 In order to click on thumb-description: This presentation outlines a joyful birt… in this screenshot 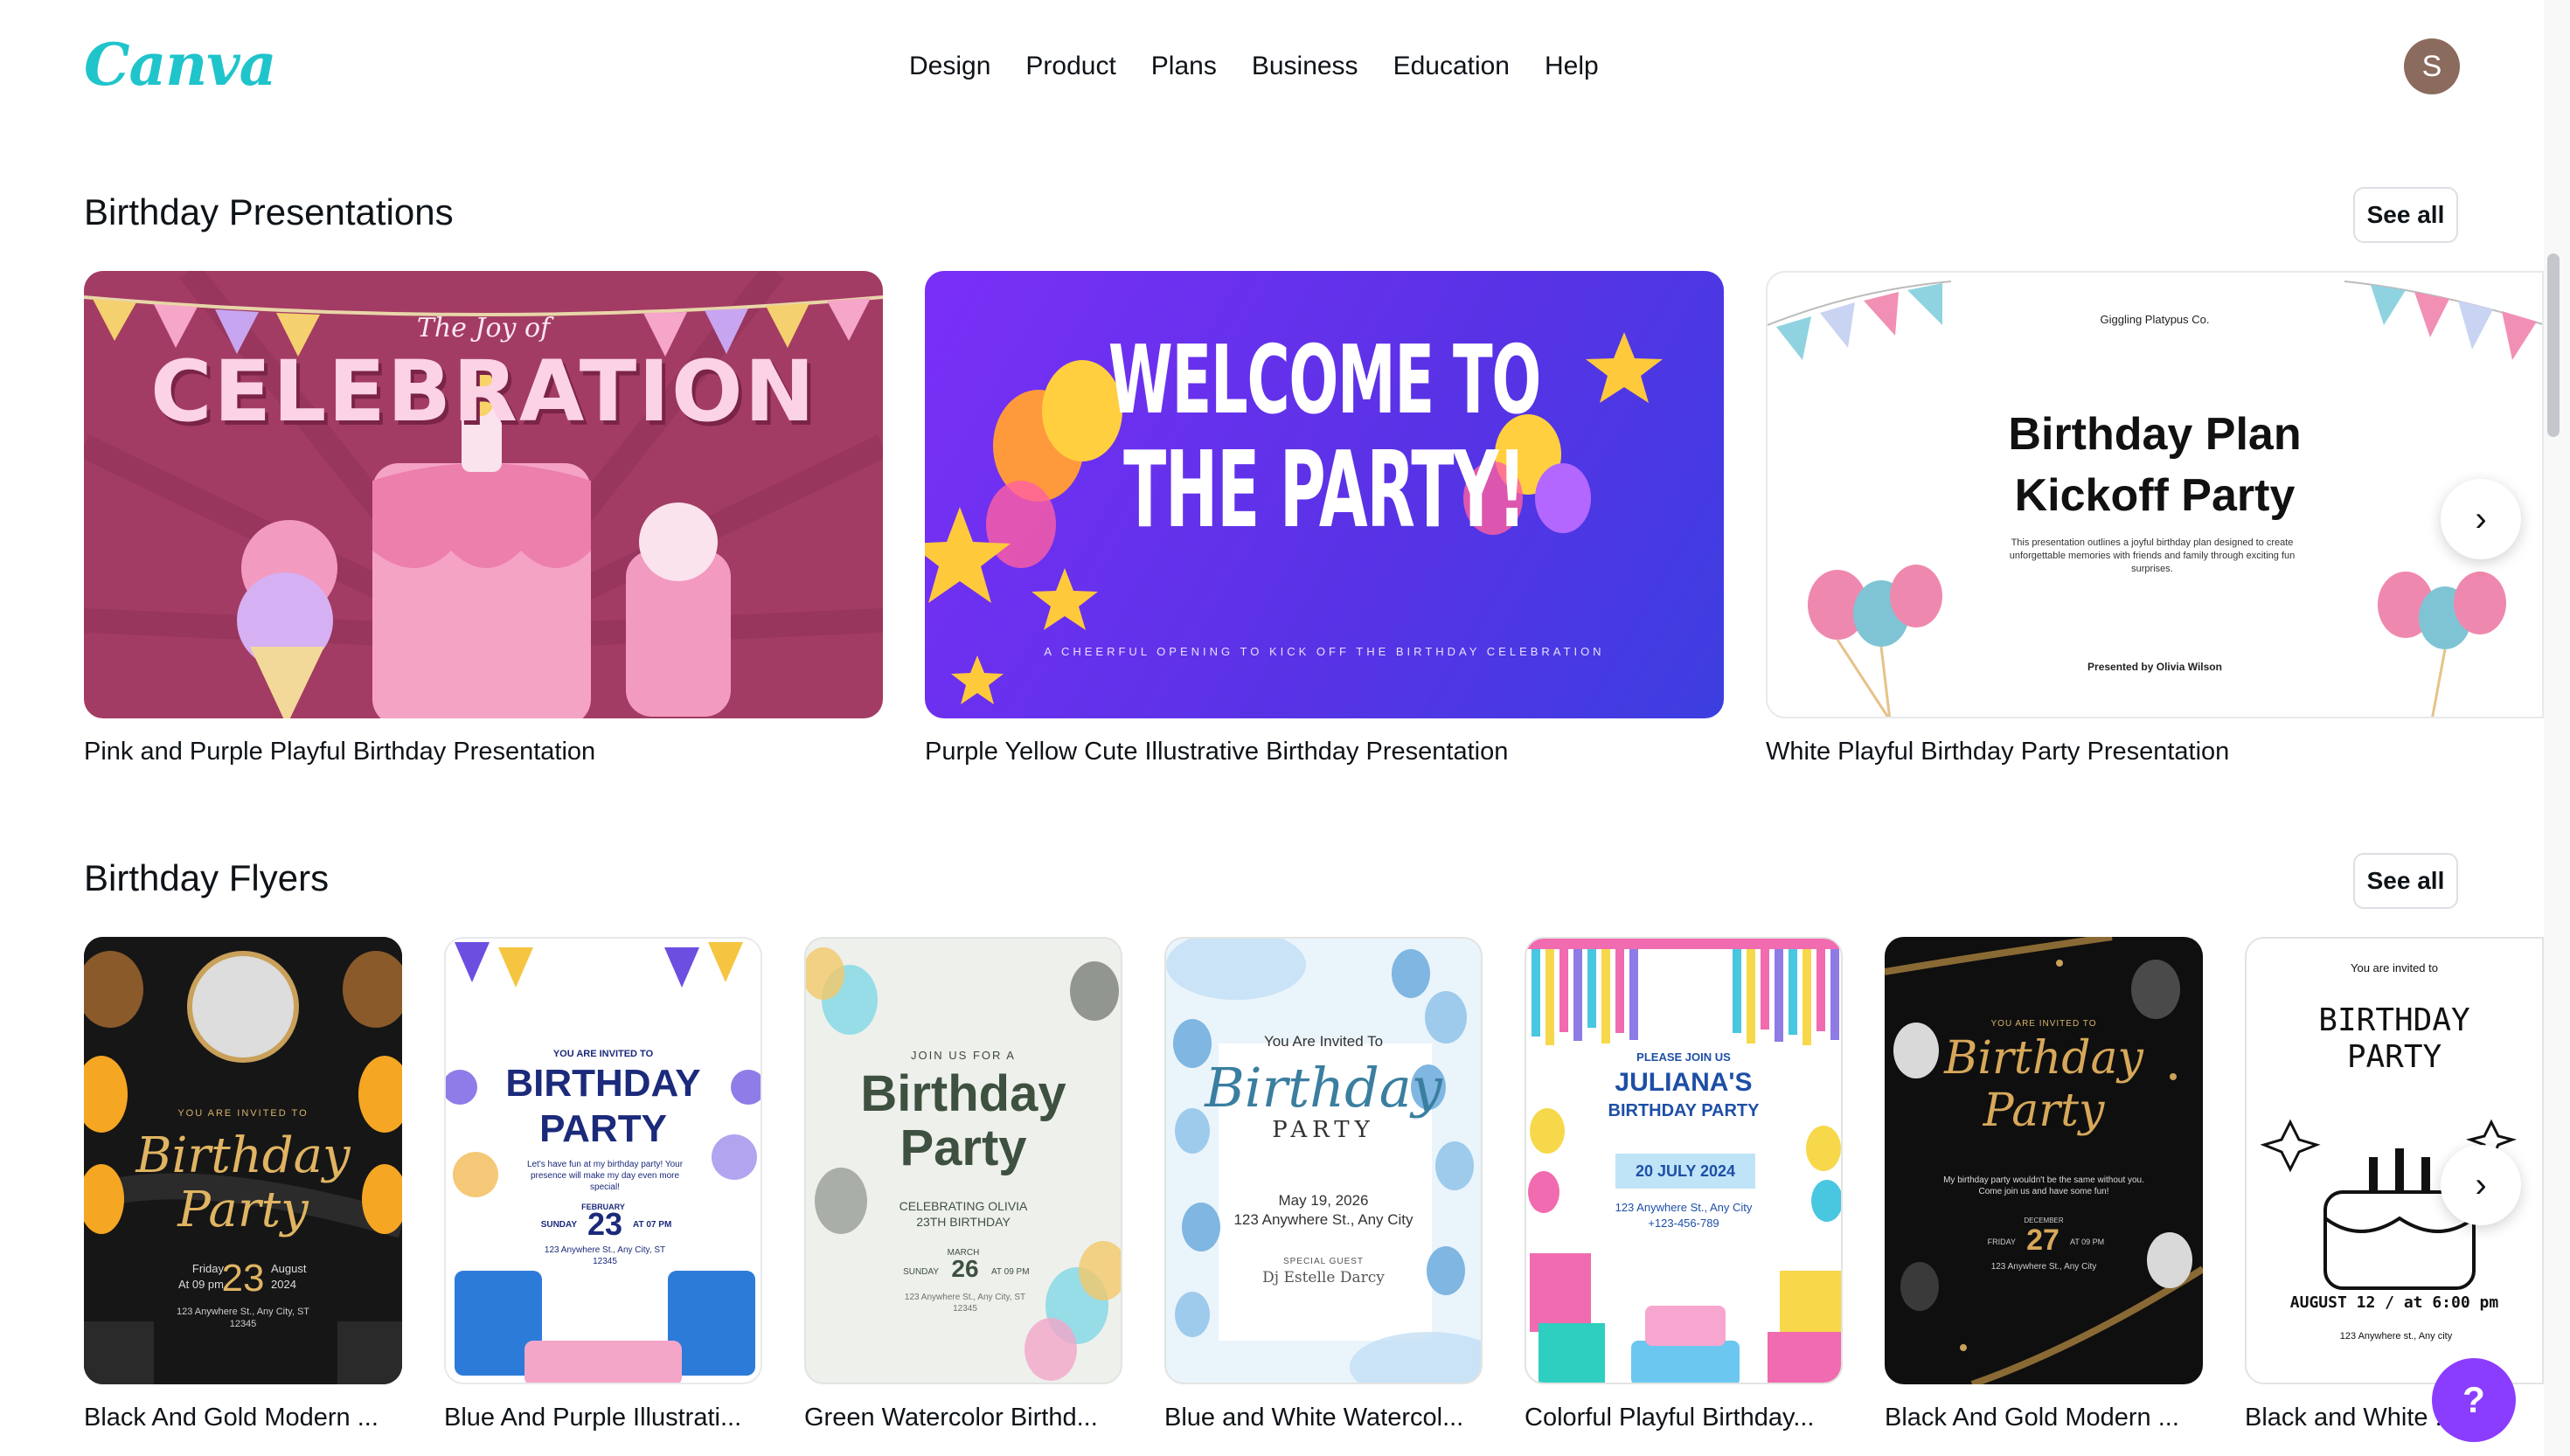, I will do `click(2152, 555)`.